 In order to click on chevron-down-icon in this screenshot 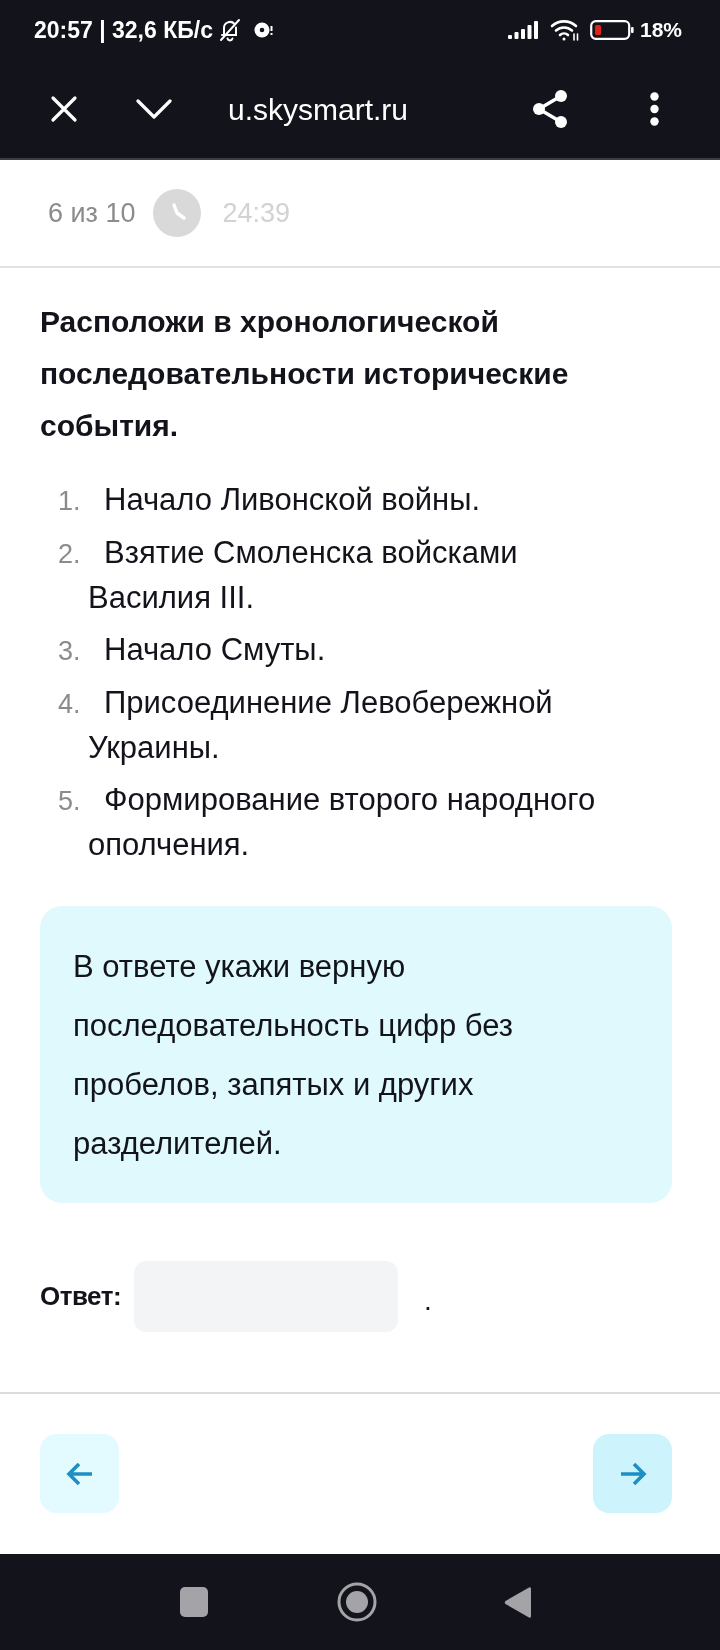, I will do `click(154, 109)`.